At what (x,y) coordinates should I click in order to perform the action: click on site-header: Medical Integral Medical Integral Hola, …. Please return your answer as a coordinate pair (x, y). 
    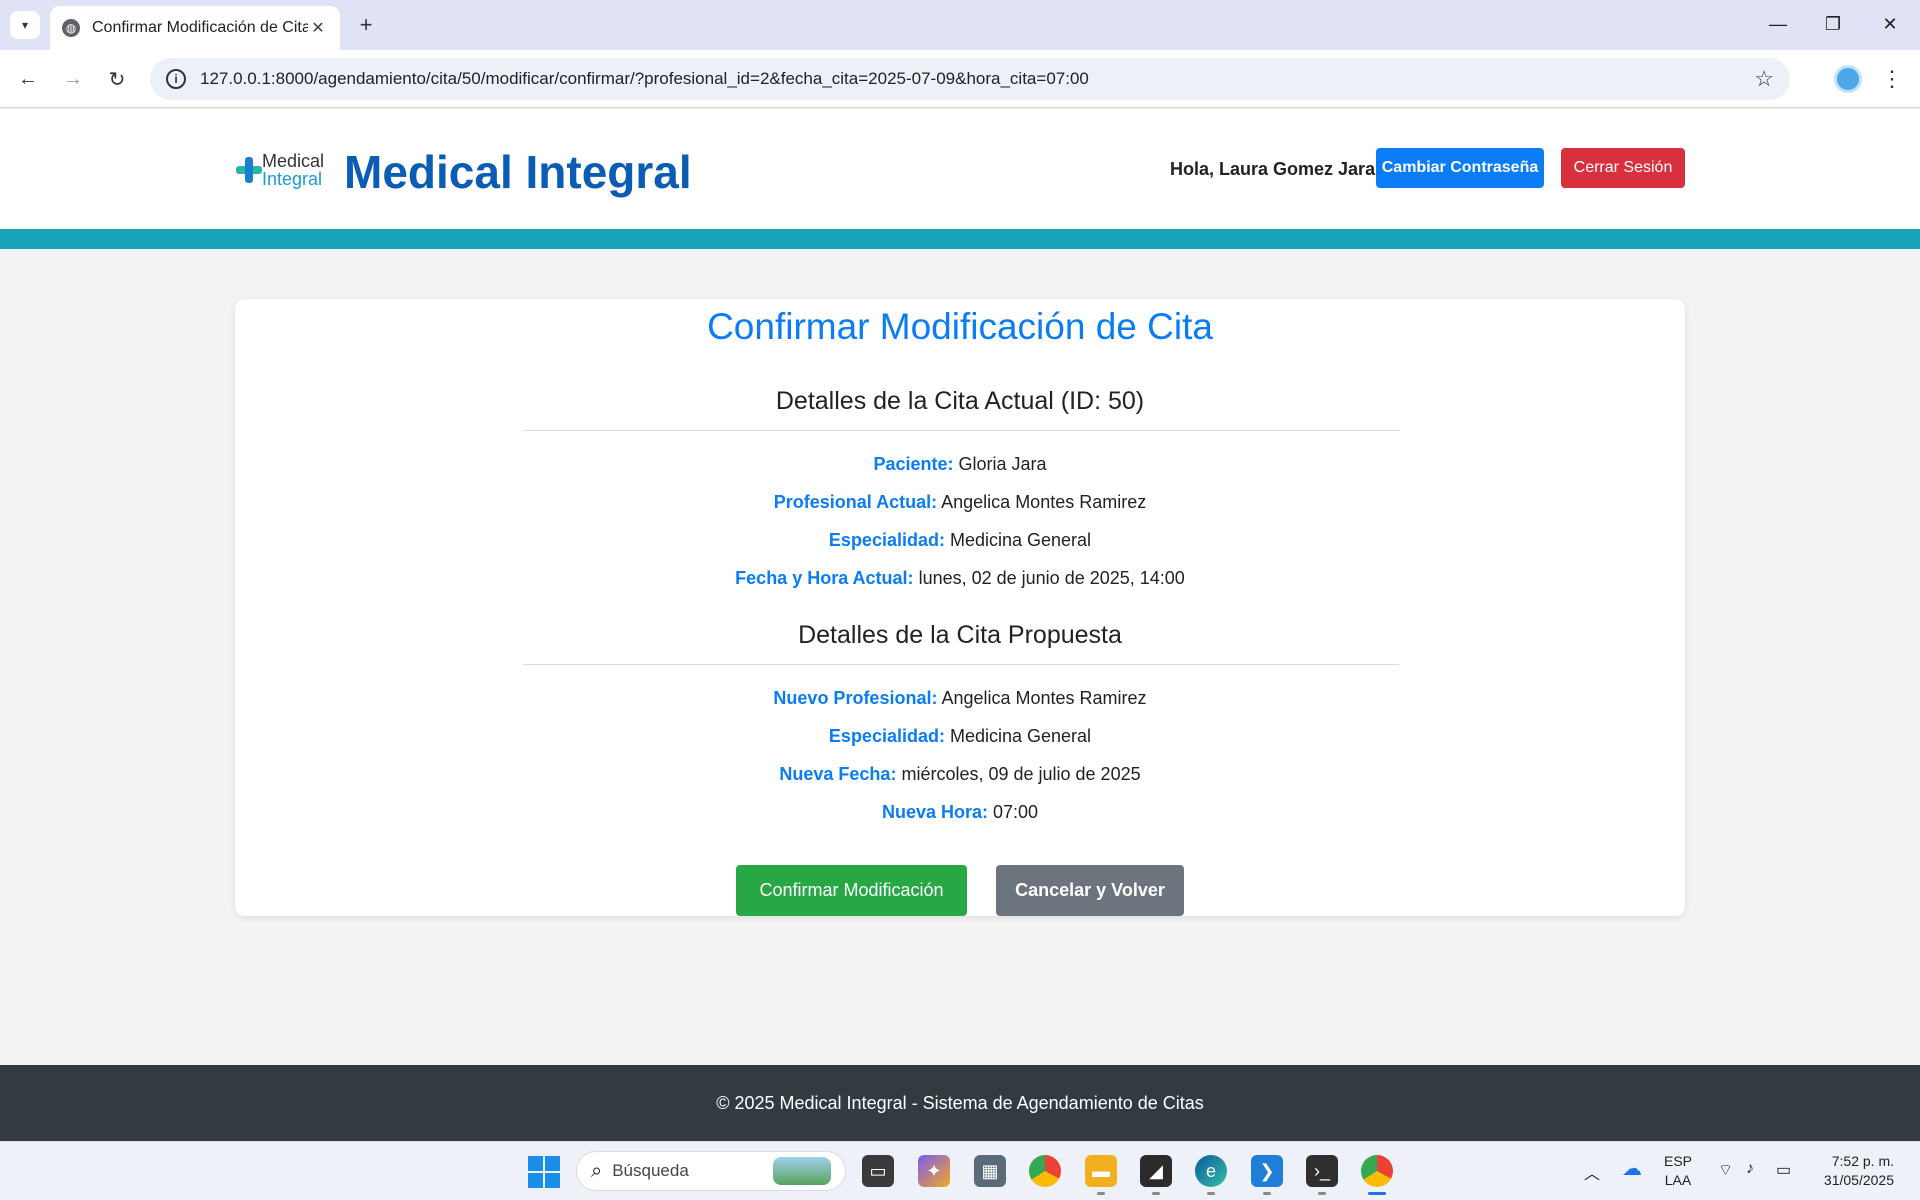
    Looking at the image, I should click on (960, 169).